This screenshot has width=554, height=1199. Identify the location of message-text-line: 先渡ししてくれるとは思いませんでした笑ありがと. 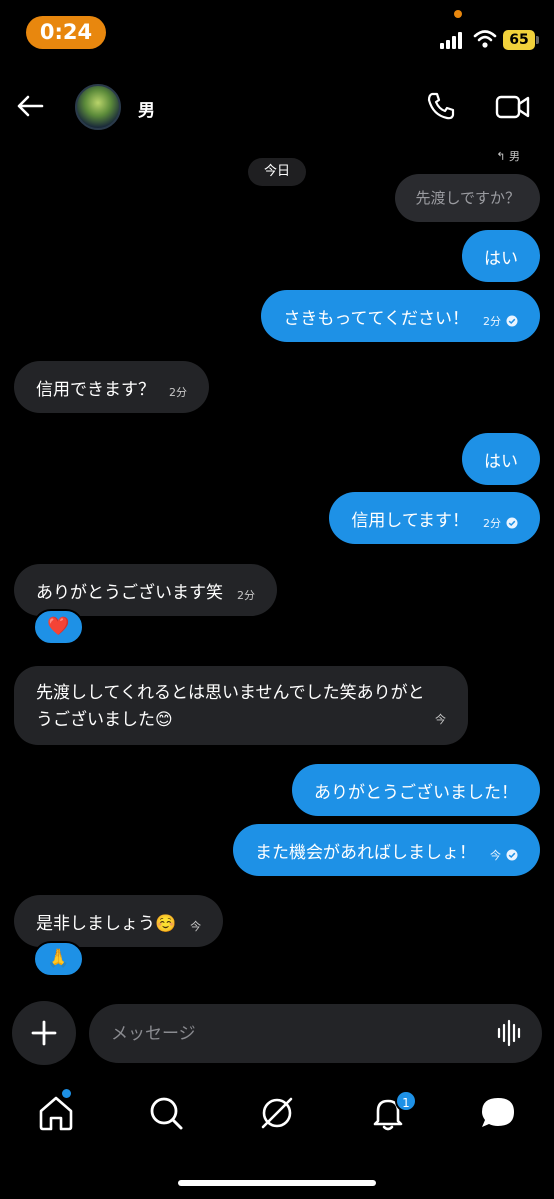
(230, 693).